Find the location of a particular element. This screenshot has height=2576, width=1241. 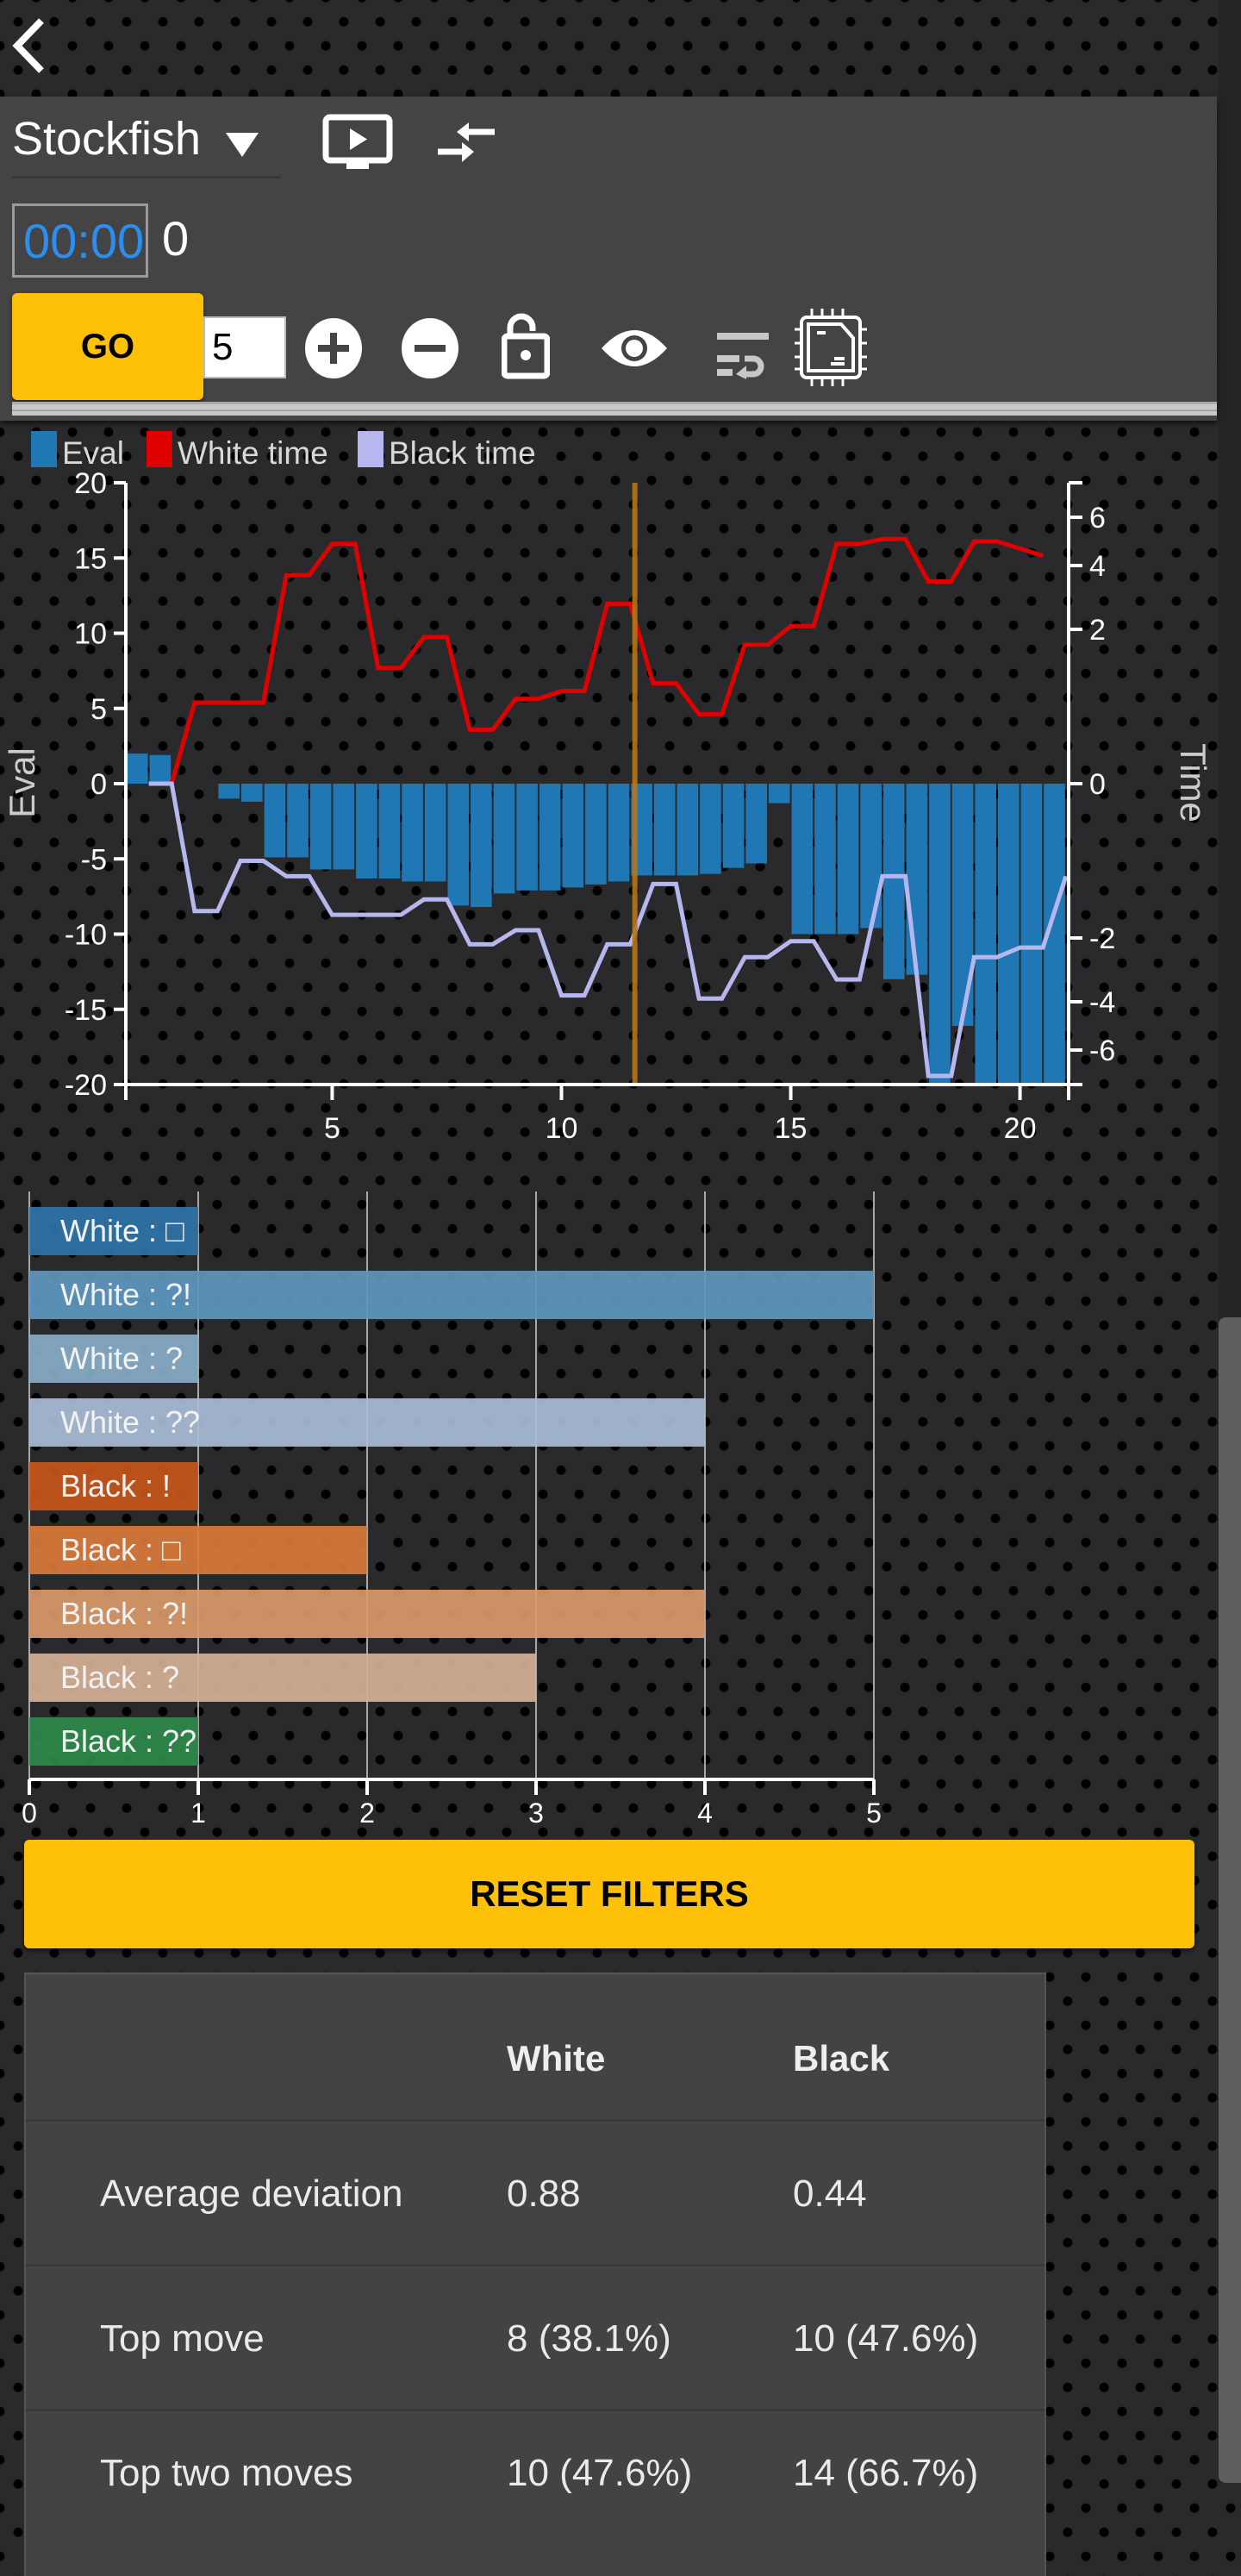

y-tick-label: 0 is located at coordinates (98, 784).